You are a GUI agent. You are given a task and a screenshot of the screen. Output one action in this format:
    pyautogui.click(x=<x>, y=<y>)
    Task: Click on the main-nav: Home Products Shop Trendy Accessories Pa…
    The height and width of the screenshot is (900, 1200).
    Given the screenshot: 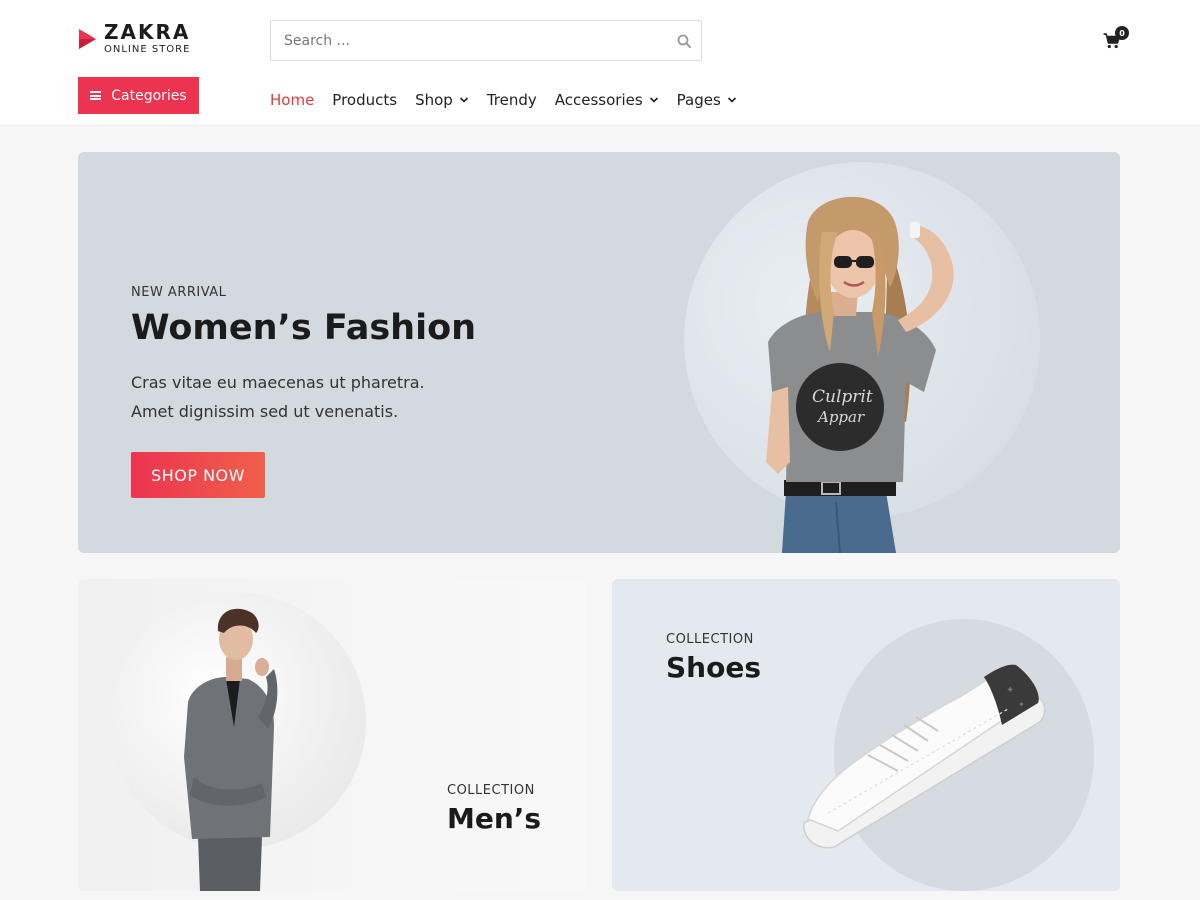 What is the action you would take?
    pyautogui.click(x=512, y=100)
    